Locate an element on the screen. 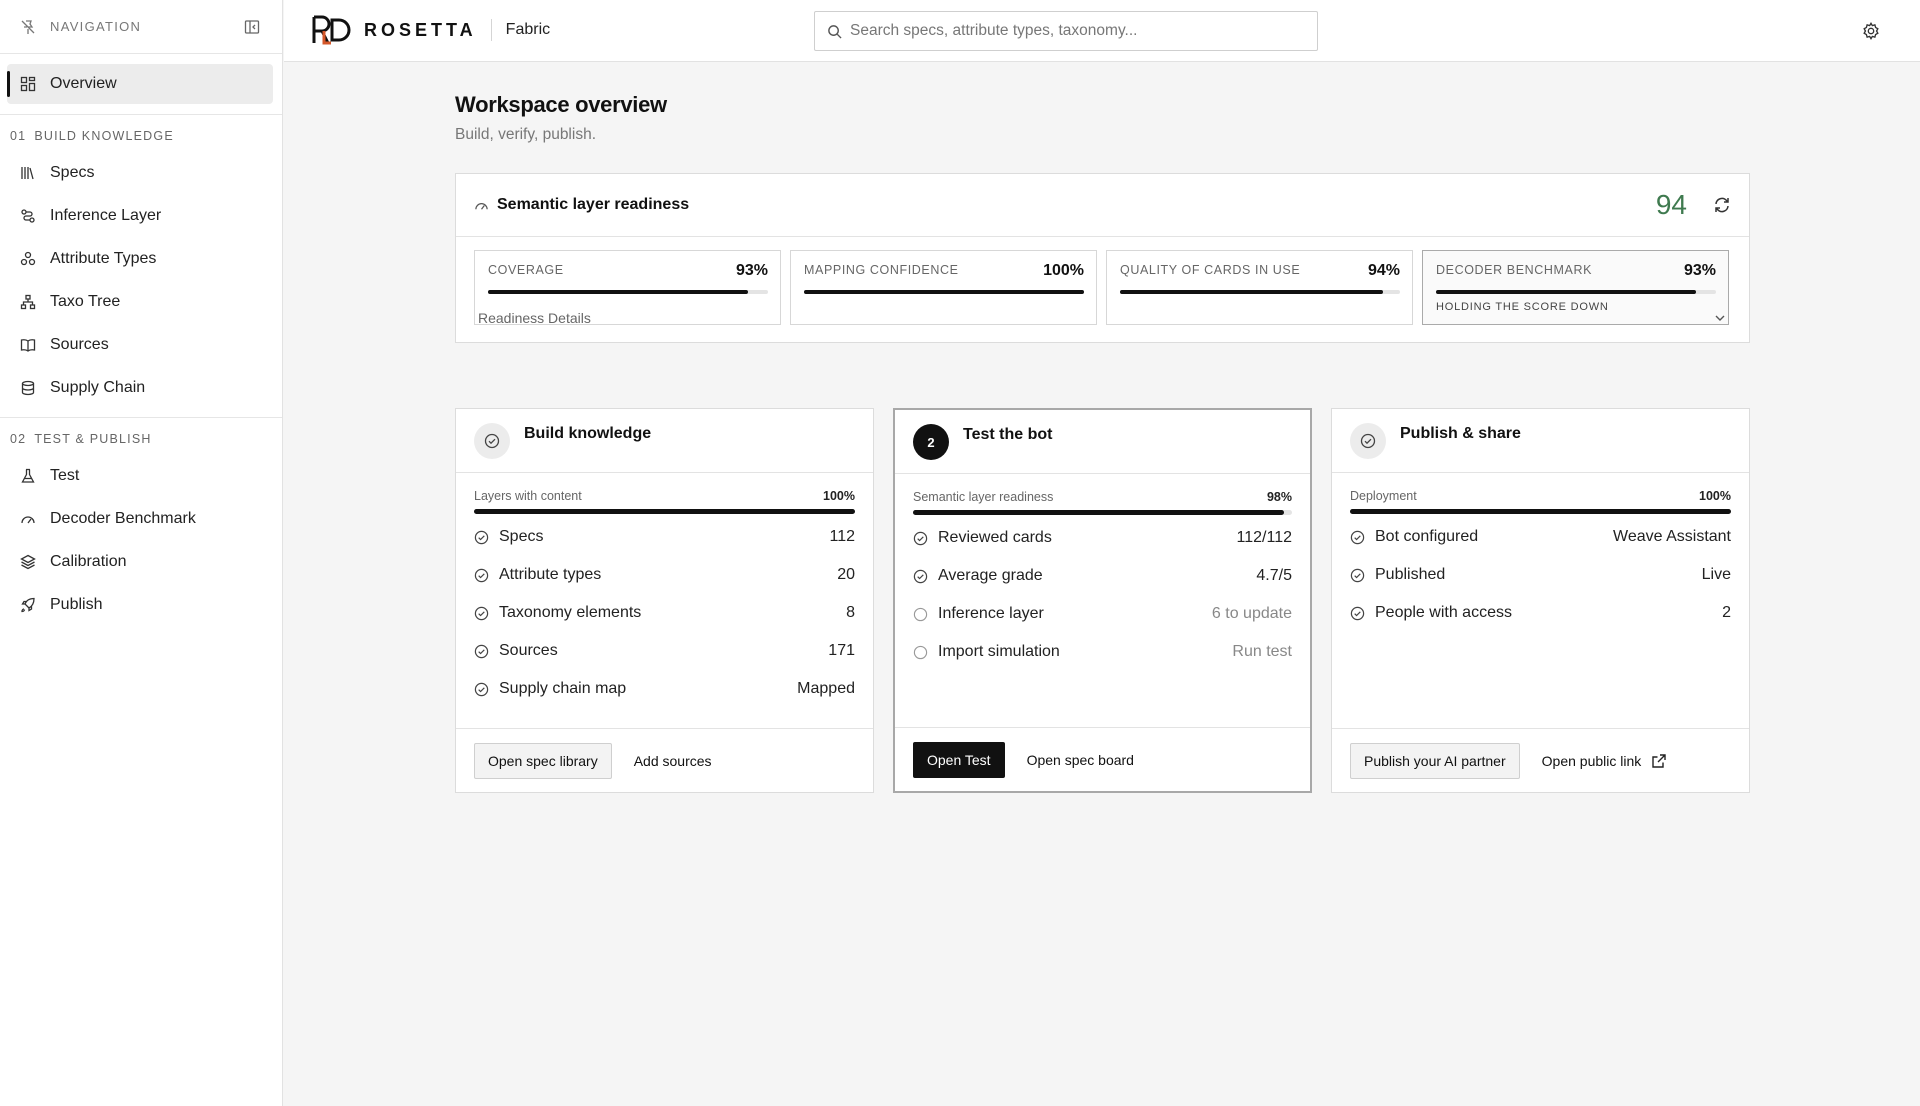  row-value: Live is located at coordinates (1716, 574).